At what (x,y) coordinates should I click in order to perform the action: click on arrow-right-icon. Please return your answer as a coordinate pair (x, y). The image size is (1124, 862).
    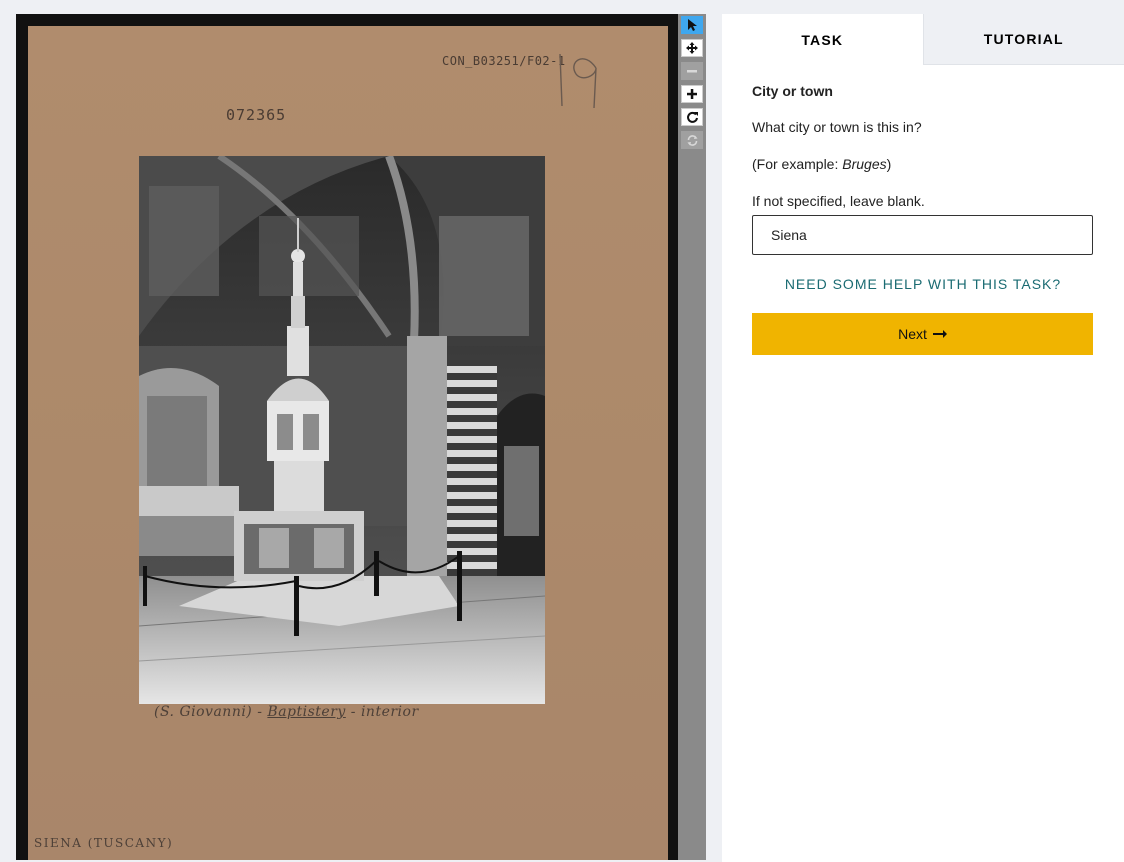
    Looking at the image, I should click on (939, 334).